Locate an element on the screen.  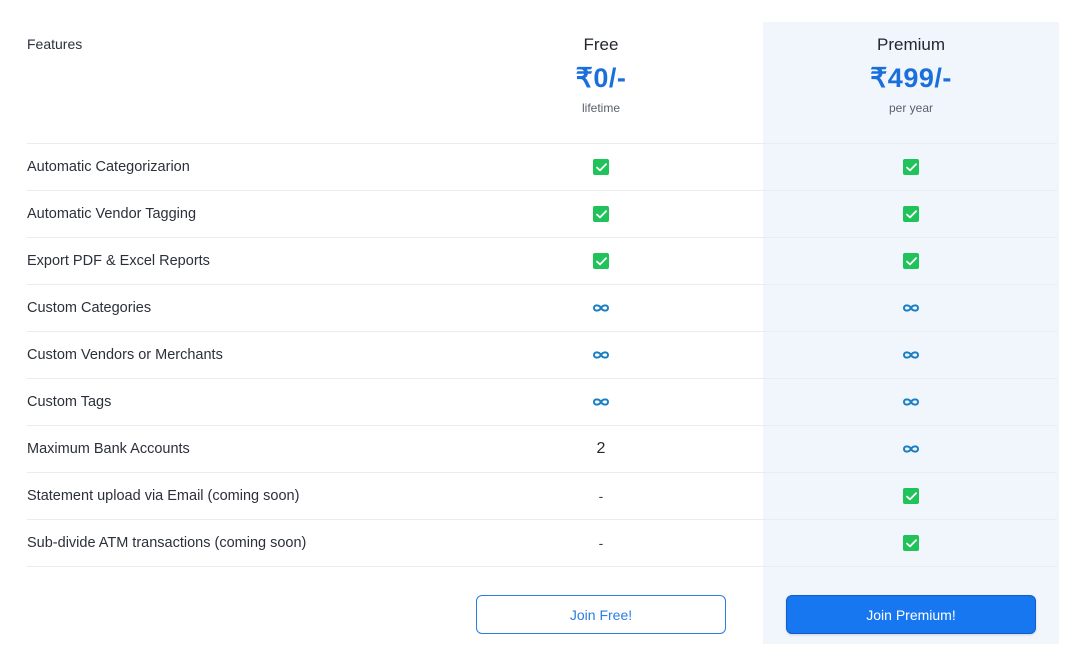
cell-value: 2 is located at coordinates (601, 448).